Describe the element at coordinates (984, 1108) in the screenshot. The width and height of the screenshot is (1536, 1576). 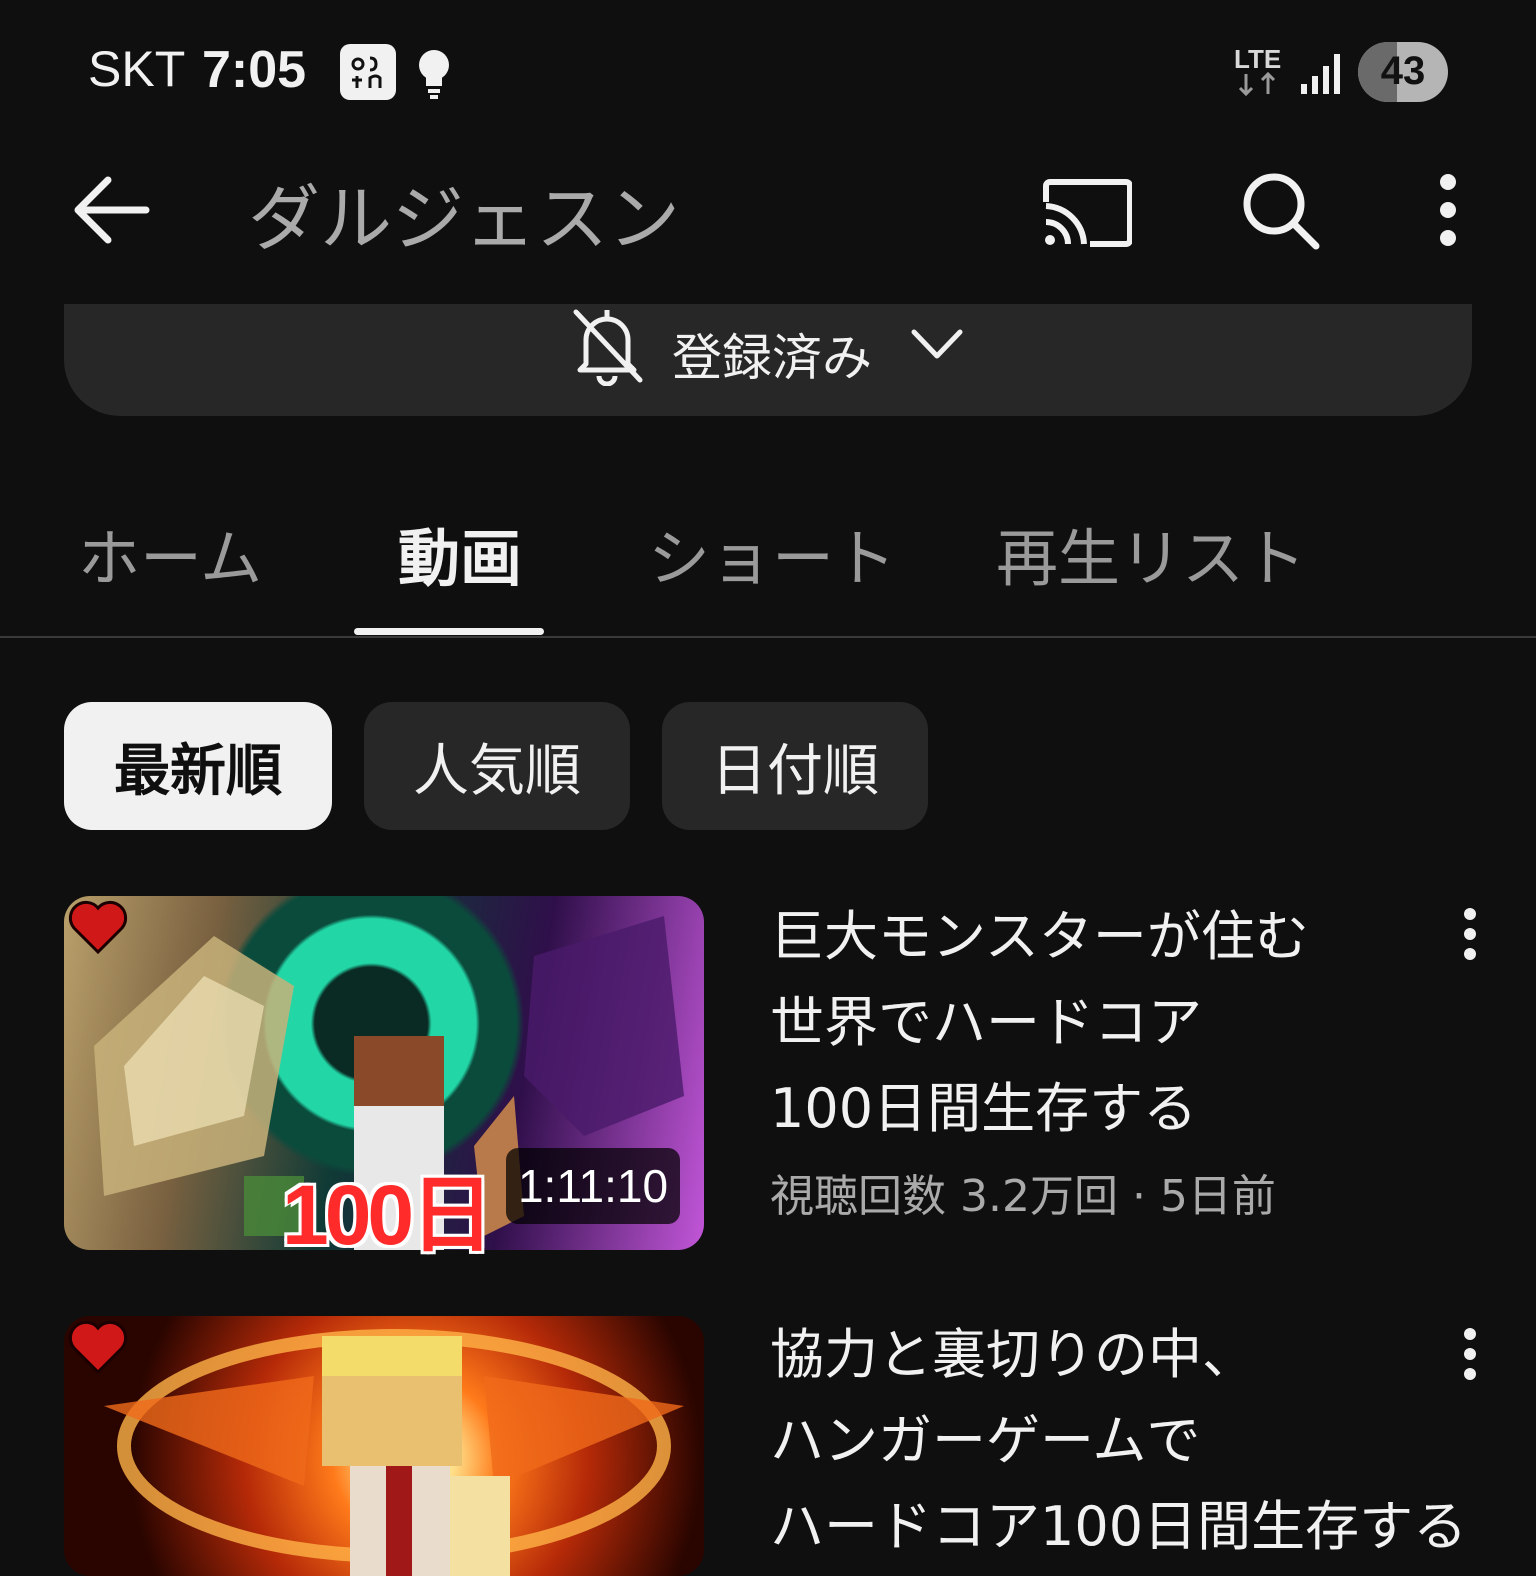
I see `video-title-line: 100日間生存する` at that location.